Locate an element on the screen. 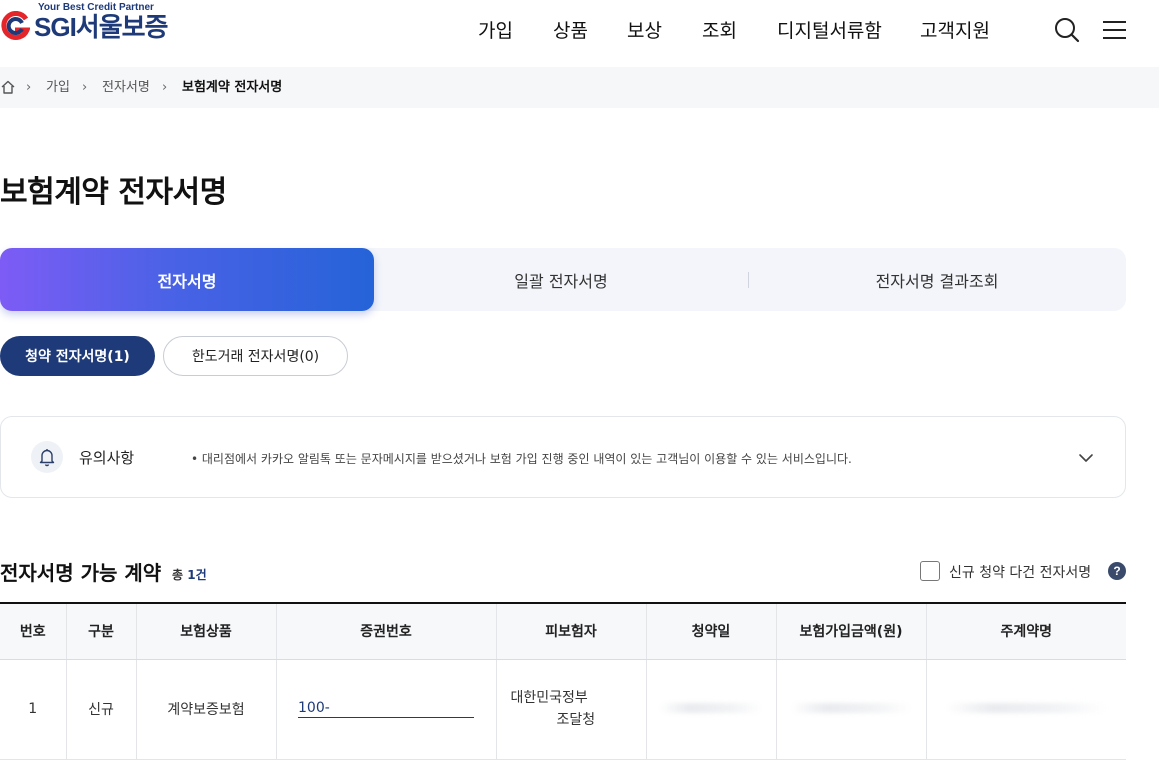 This screenshot has height=760, width=1159. col-header-application-date: 청약일 is located at coordinates (711, 631).